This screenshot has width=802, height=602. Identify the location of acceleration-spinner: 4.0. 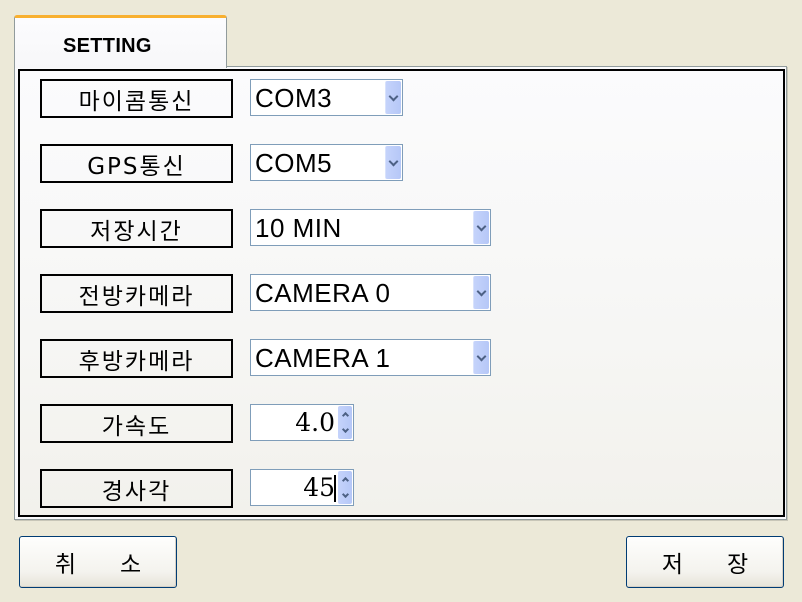
(302, 422).